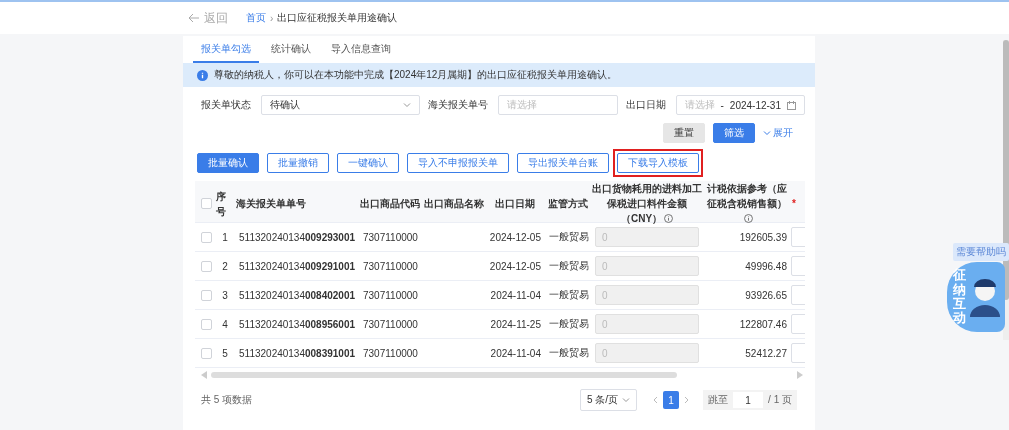 The height and width of the screenshot is (430, 1009). What do you see at coordinates (390, 204) in the screenshot?
I see `column-header: 出口商品代码` at bounding box center [390, 204].